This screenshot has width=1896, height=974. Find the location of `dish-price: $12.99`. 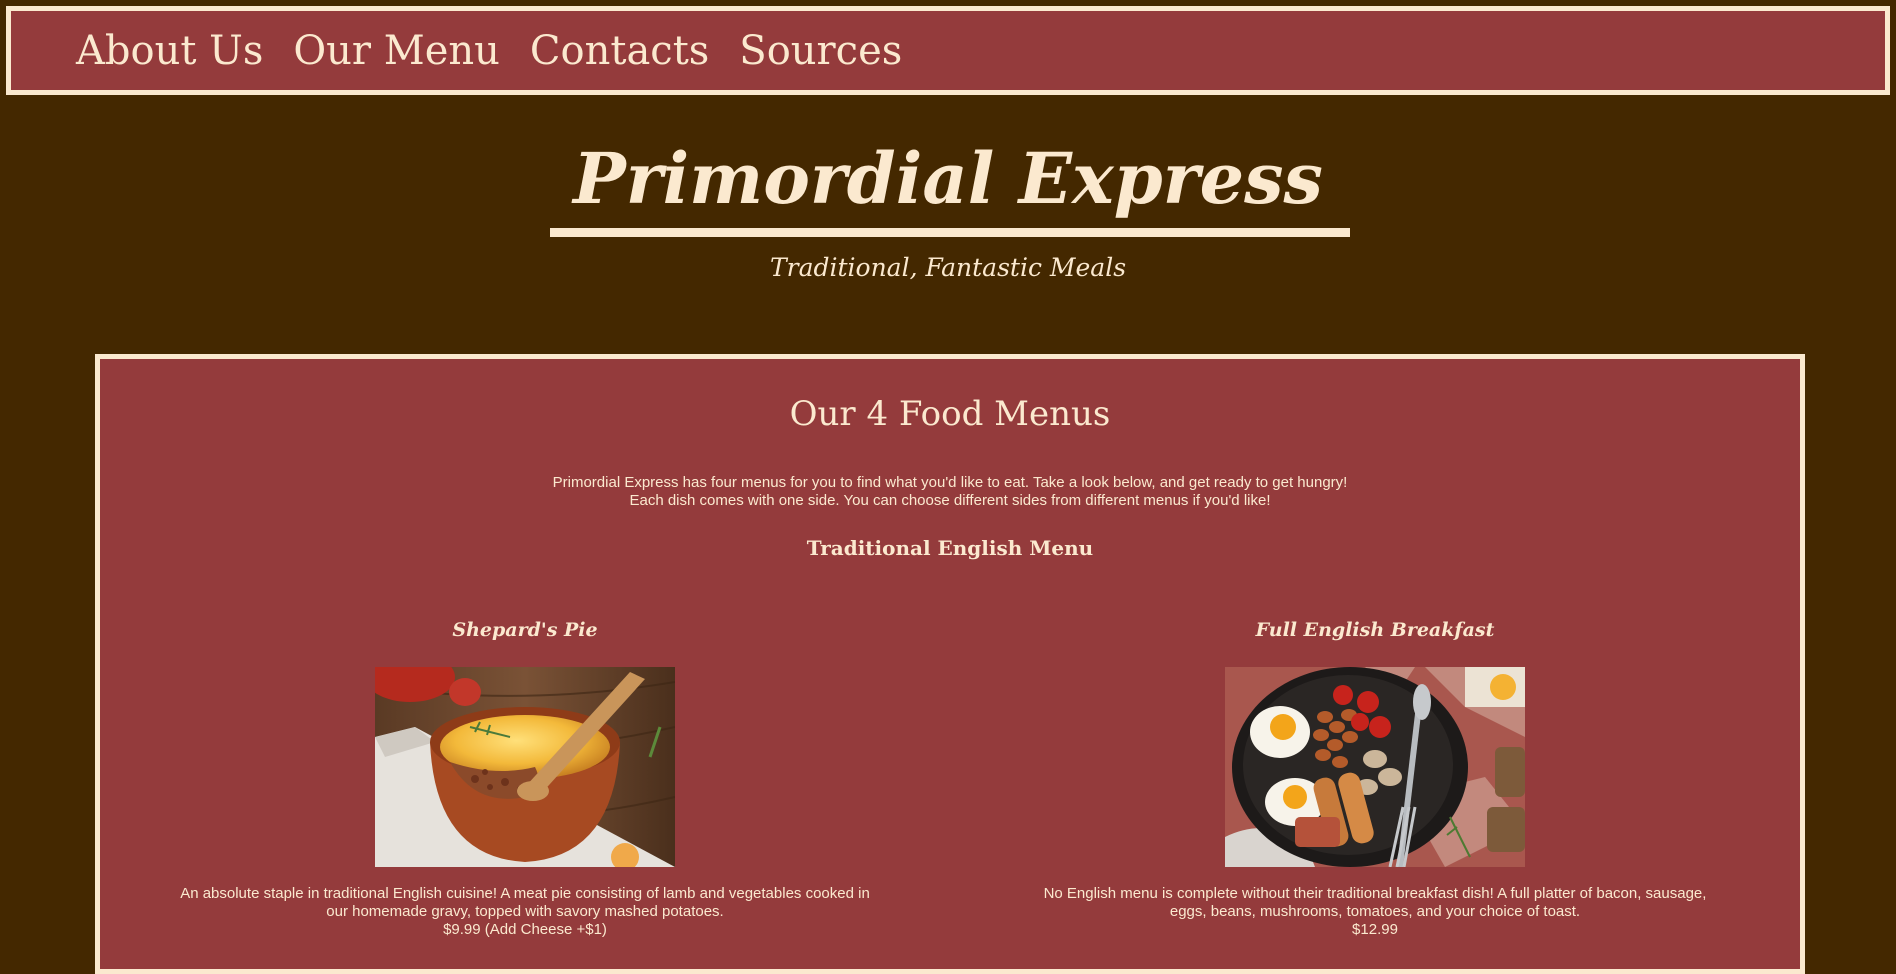

dish-price: $12.99 is located at coordinates (1375, 929).